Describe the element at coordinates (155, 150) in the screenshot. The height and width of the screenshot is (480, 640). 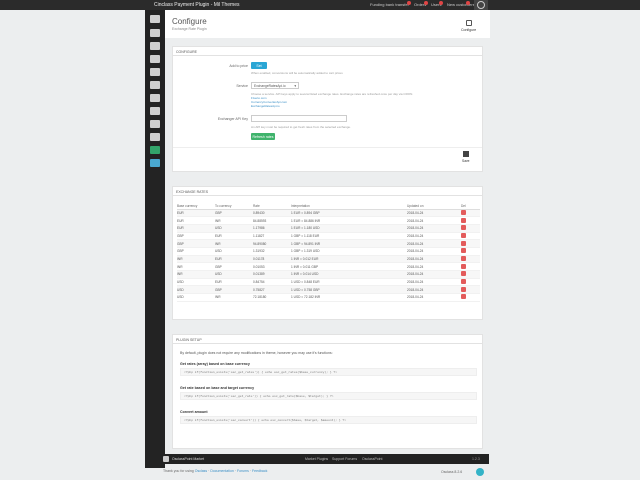
I see `sidebar-plugins-icon` at that location.